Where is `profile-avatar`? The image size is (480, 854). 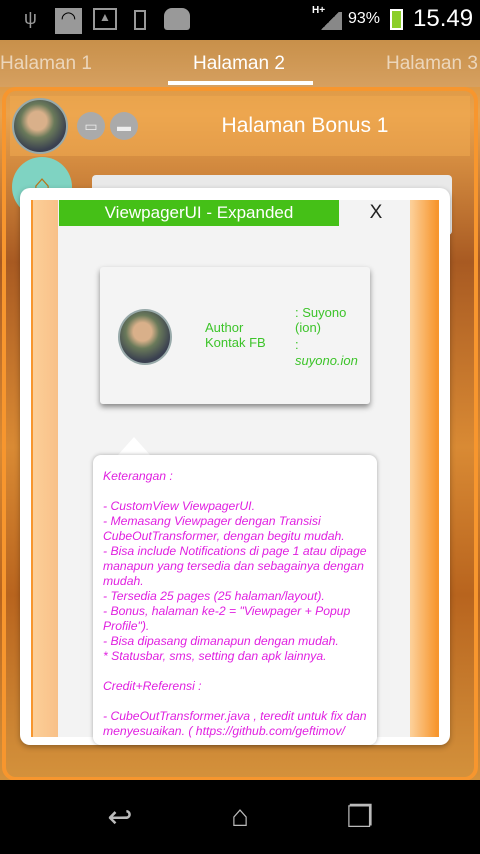 profile-avatar is located at coordinates (145, 337).